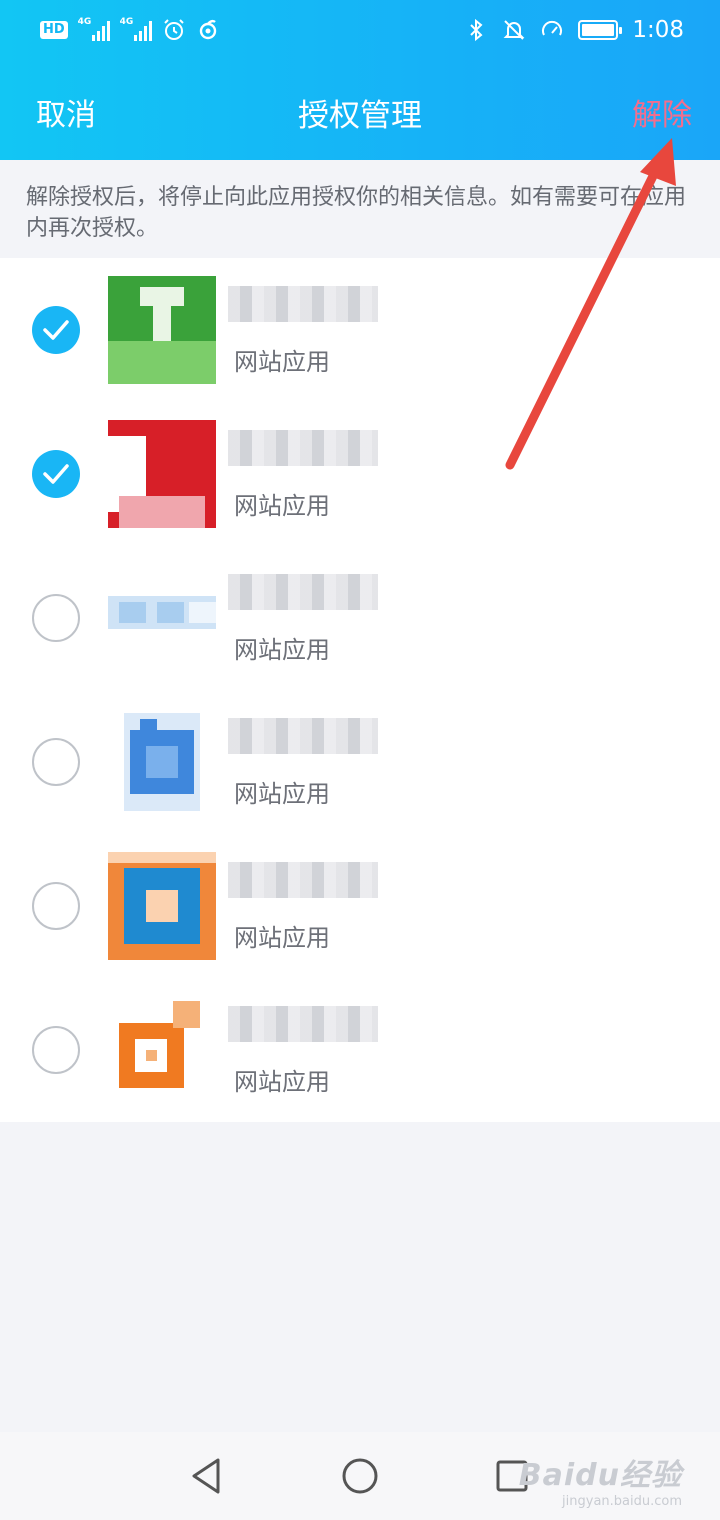 This screenshot has height=1520, width=720. I want to click on clock: 1:08, so click(658, 30).